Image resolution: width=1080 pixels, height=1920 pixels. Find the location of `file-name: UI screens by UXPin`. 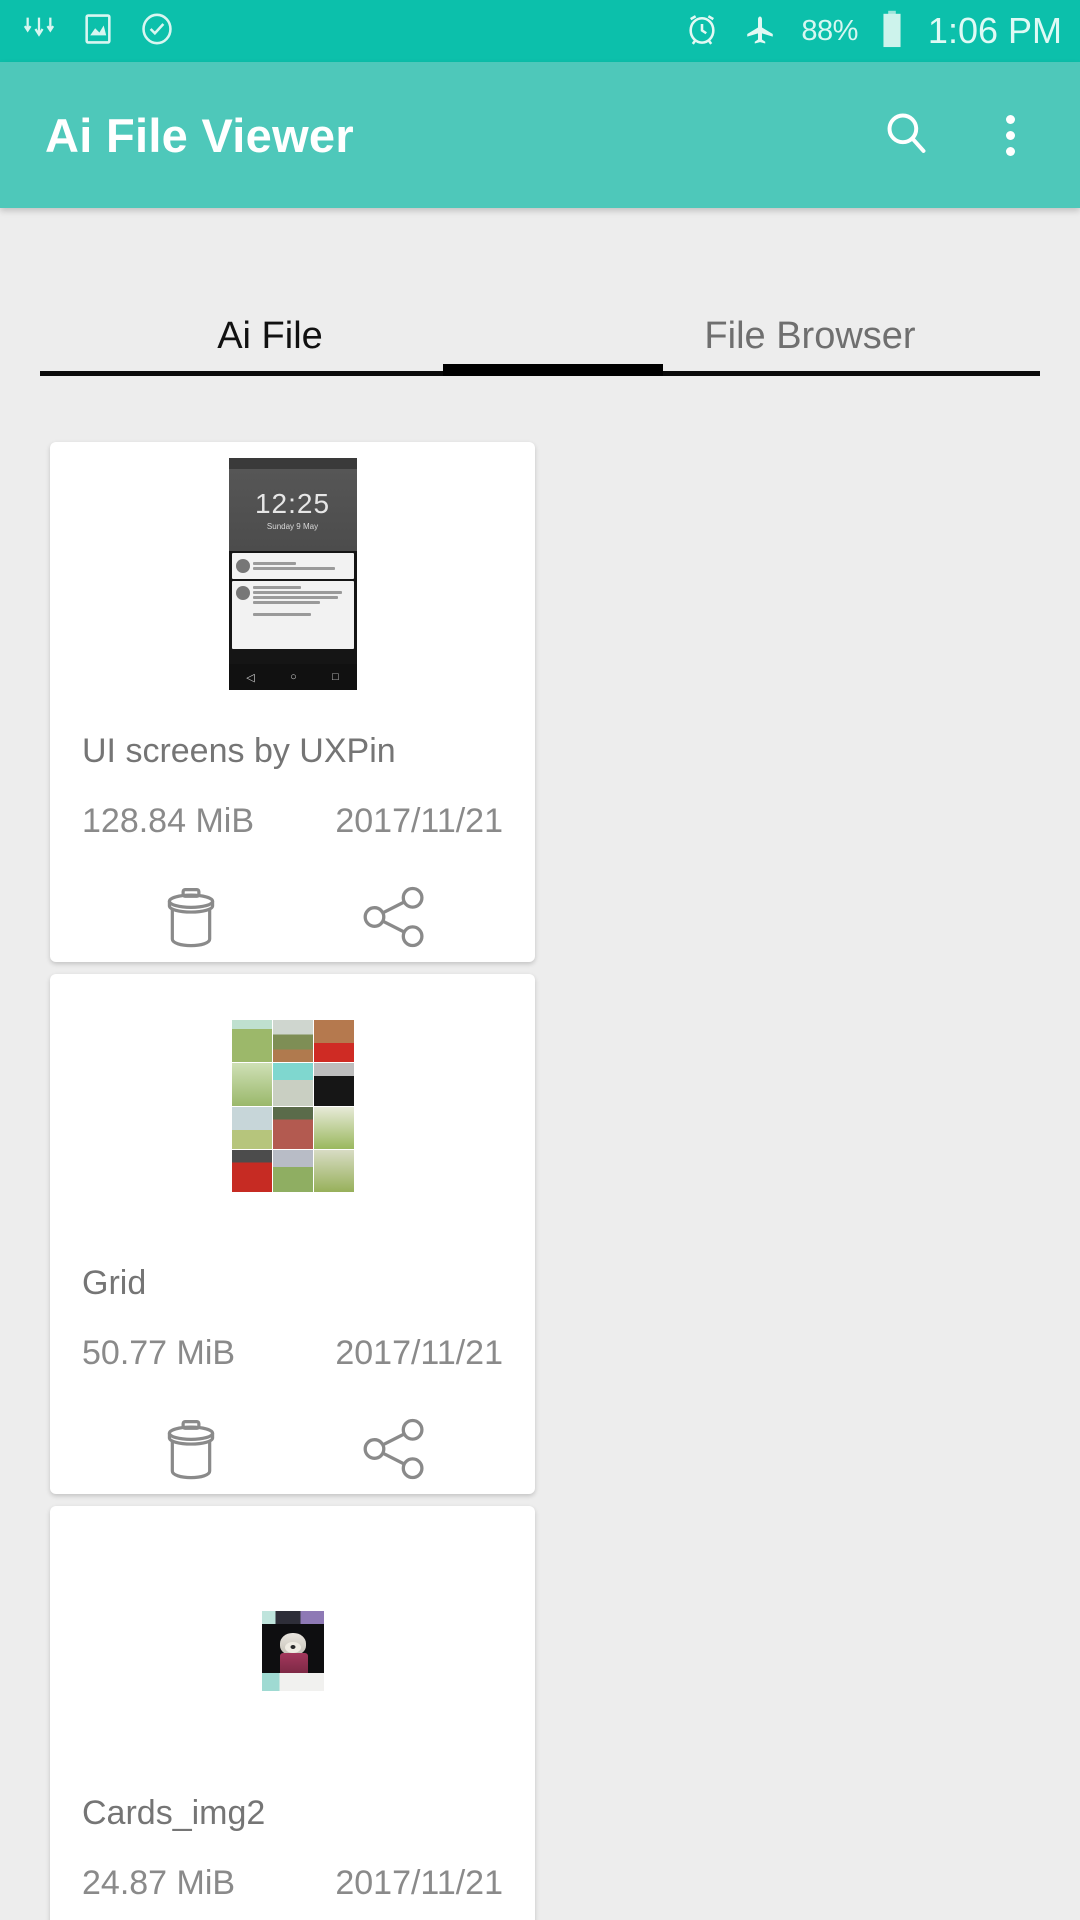

file-name: UI screens by UXPin is located at coordinates (239, 751).